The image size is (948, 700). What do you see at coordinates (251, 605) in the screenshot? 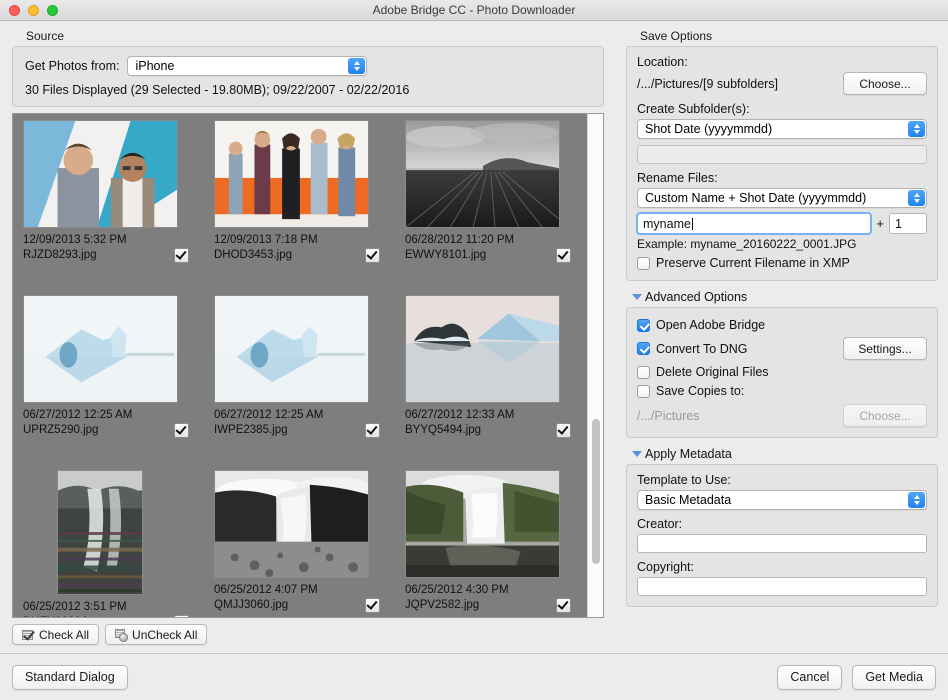
I see `thumbnail-filename: QMJJ3060.jpg` at bounding box center [251, 605].